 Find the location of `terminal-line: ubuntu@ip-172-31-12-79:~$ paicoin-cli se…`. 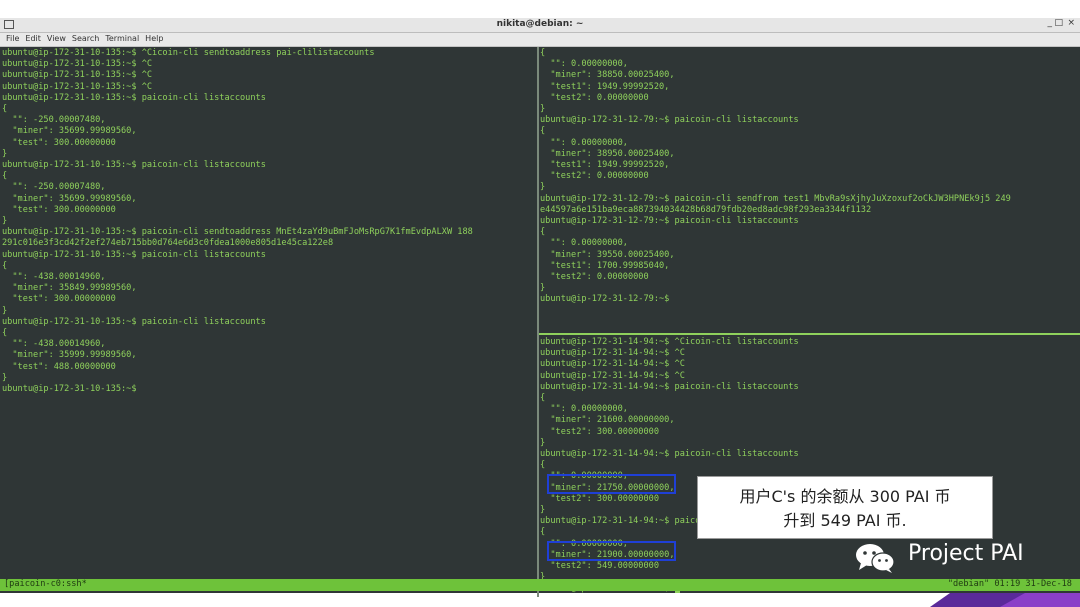

terminal-line: ubuntu@ip-172-31-12-79:~$ paicoin-cli se… is located at coordinates (775, 198).